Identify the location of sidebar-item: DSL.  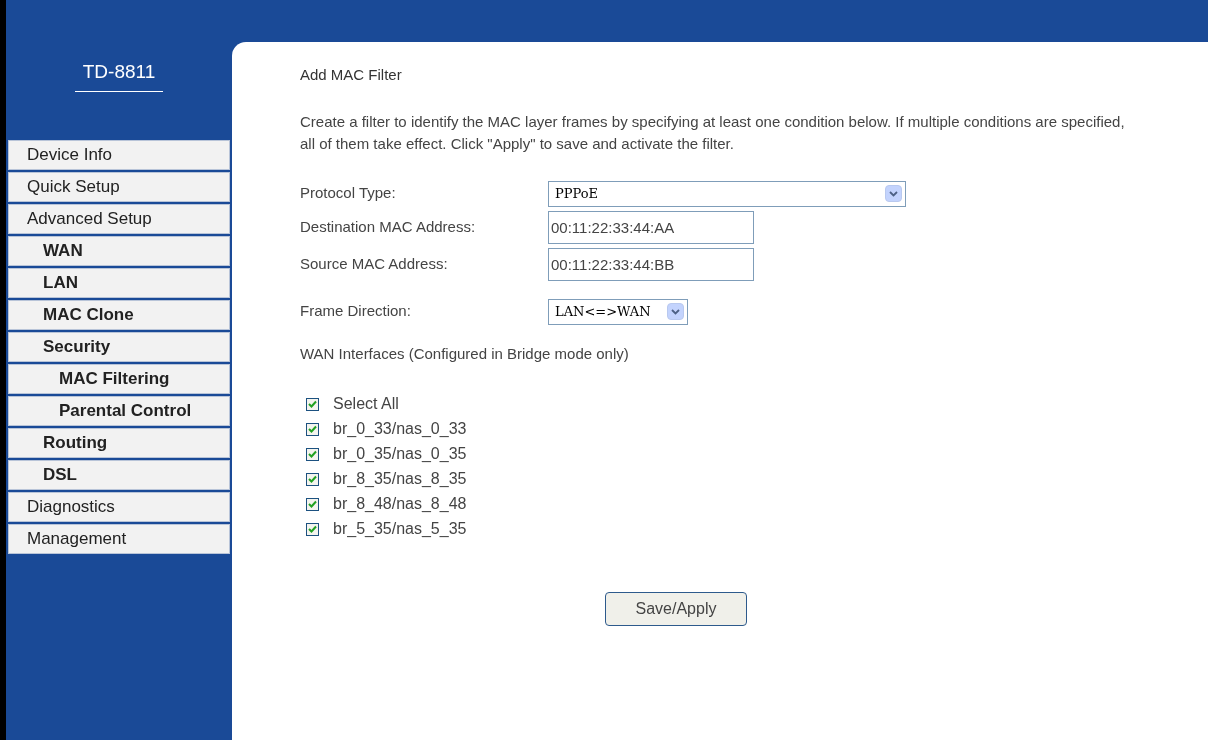
(119, 475).